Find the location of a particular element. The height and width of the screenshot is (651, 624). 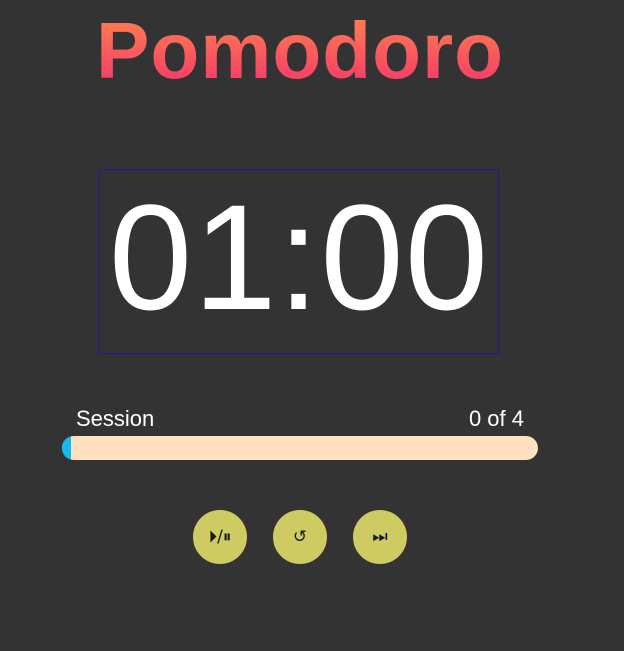

reset-button: ↺ is located at coordinates (300, 537).